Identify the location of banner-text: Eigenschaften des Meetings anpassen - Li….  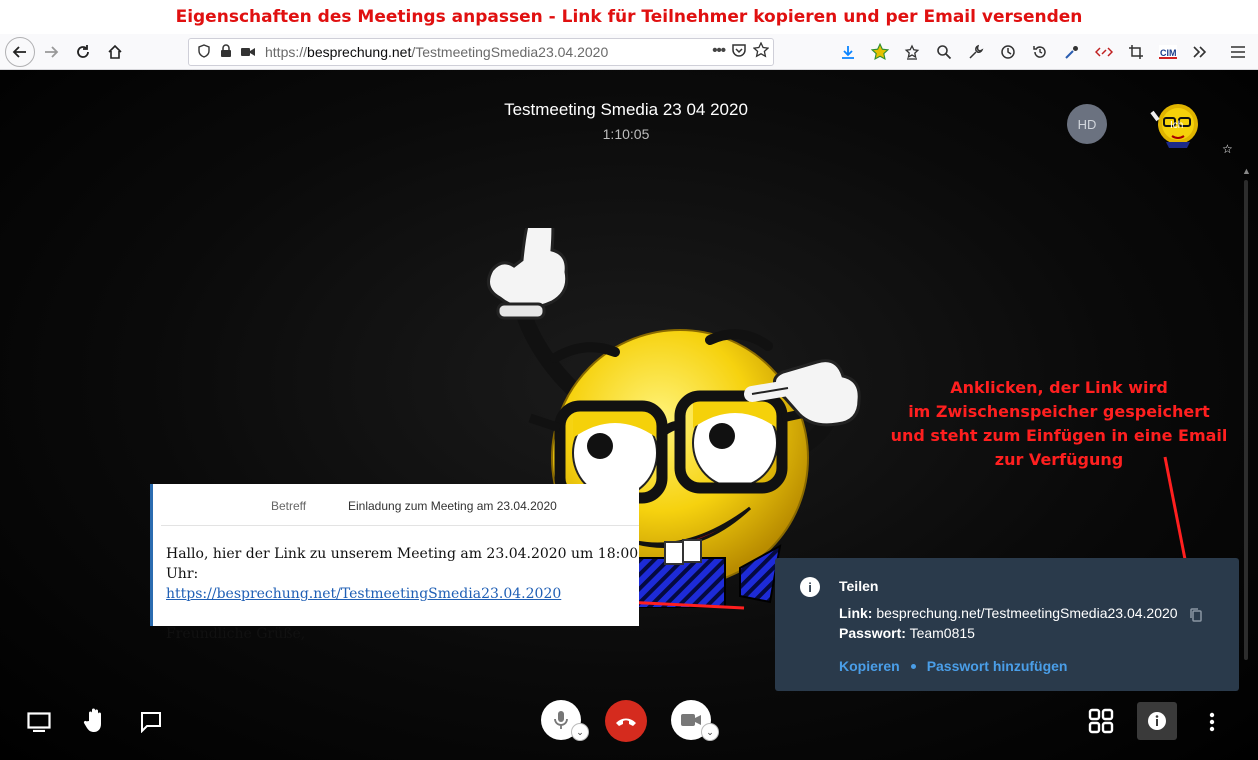
(629, 17).